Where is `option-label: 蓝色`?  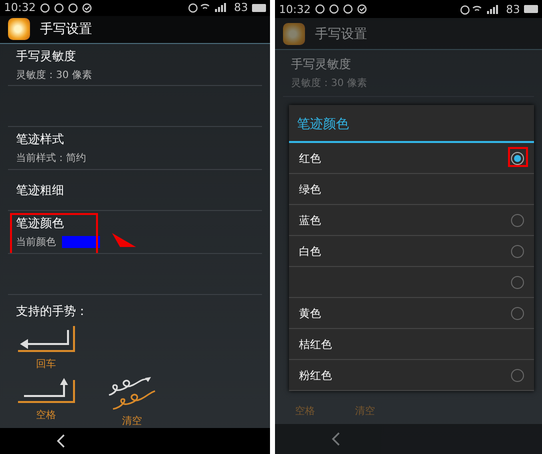 option-label: 蓝色 is located at coordinates (310, 220).